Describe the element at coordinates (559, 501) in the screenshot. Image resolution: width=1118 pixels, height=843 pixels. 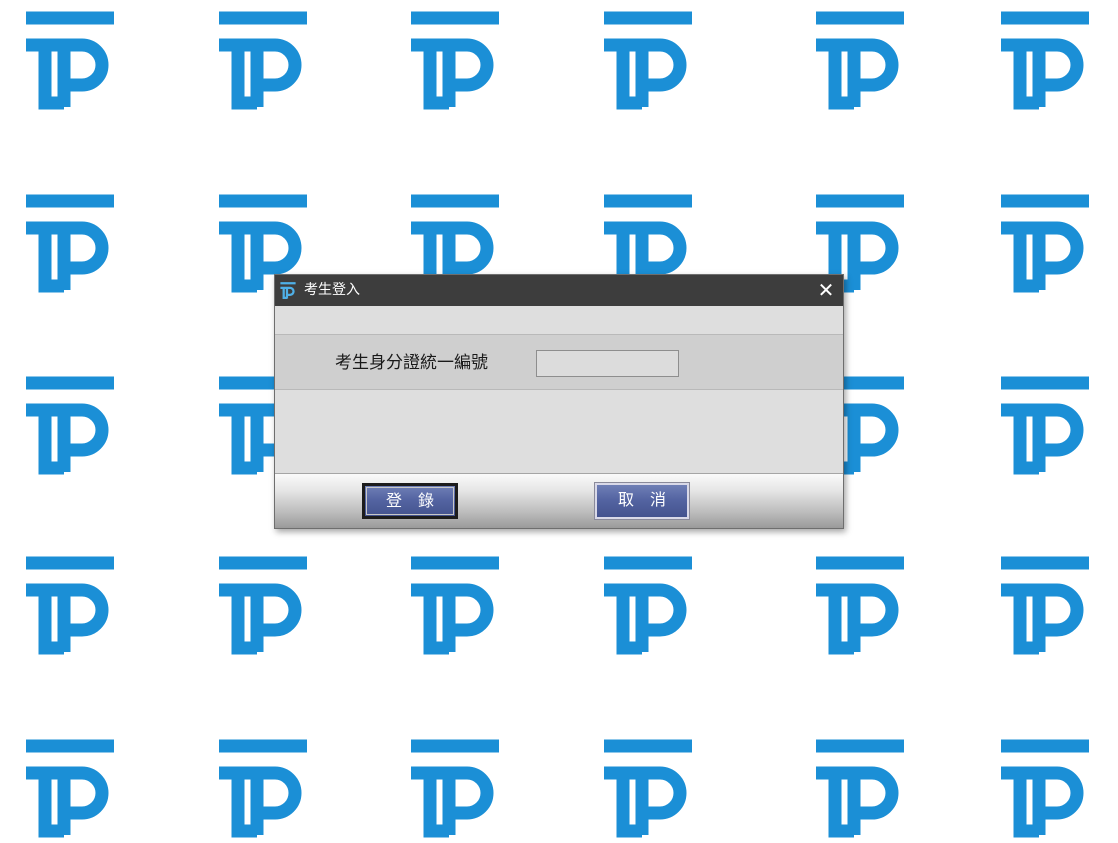
I see `dialog-button-bar: 登 錄 取 消` at that location.